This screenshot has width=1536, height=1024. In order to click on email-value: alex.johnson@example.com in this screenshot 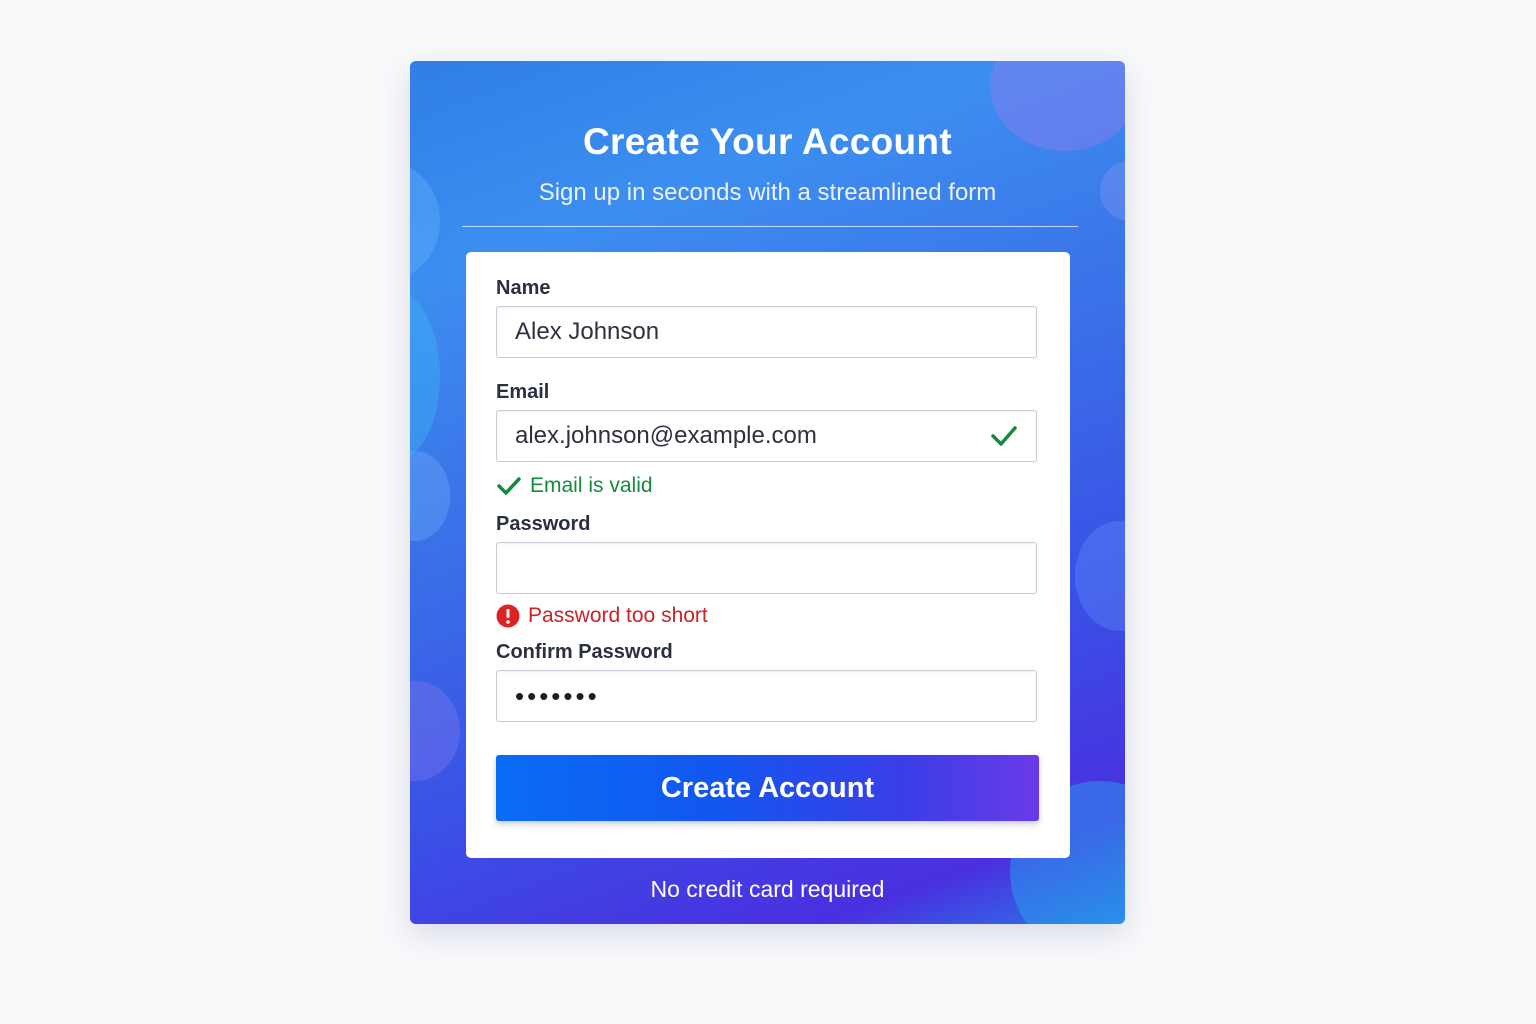, I will do `click(666, 435)`.